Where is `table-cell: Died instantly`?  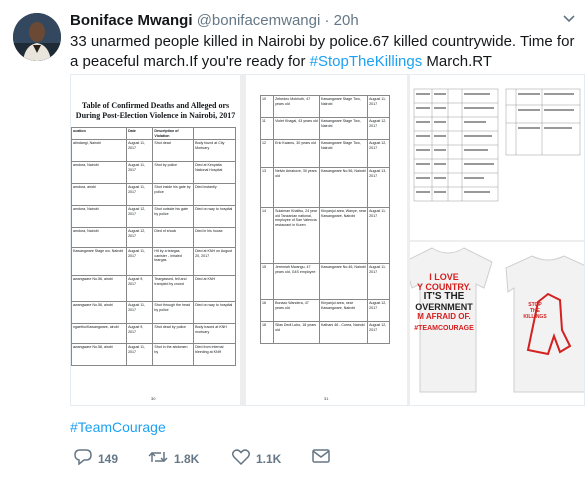
table-cell: Died instantly is located at coordinates (214, 195).